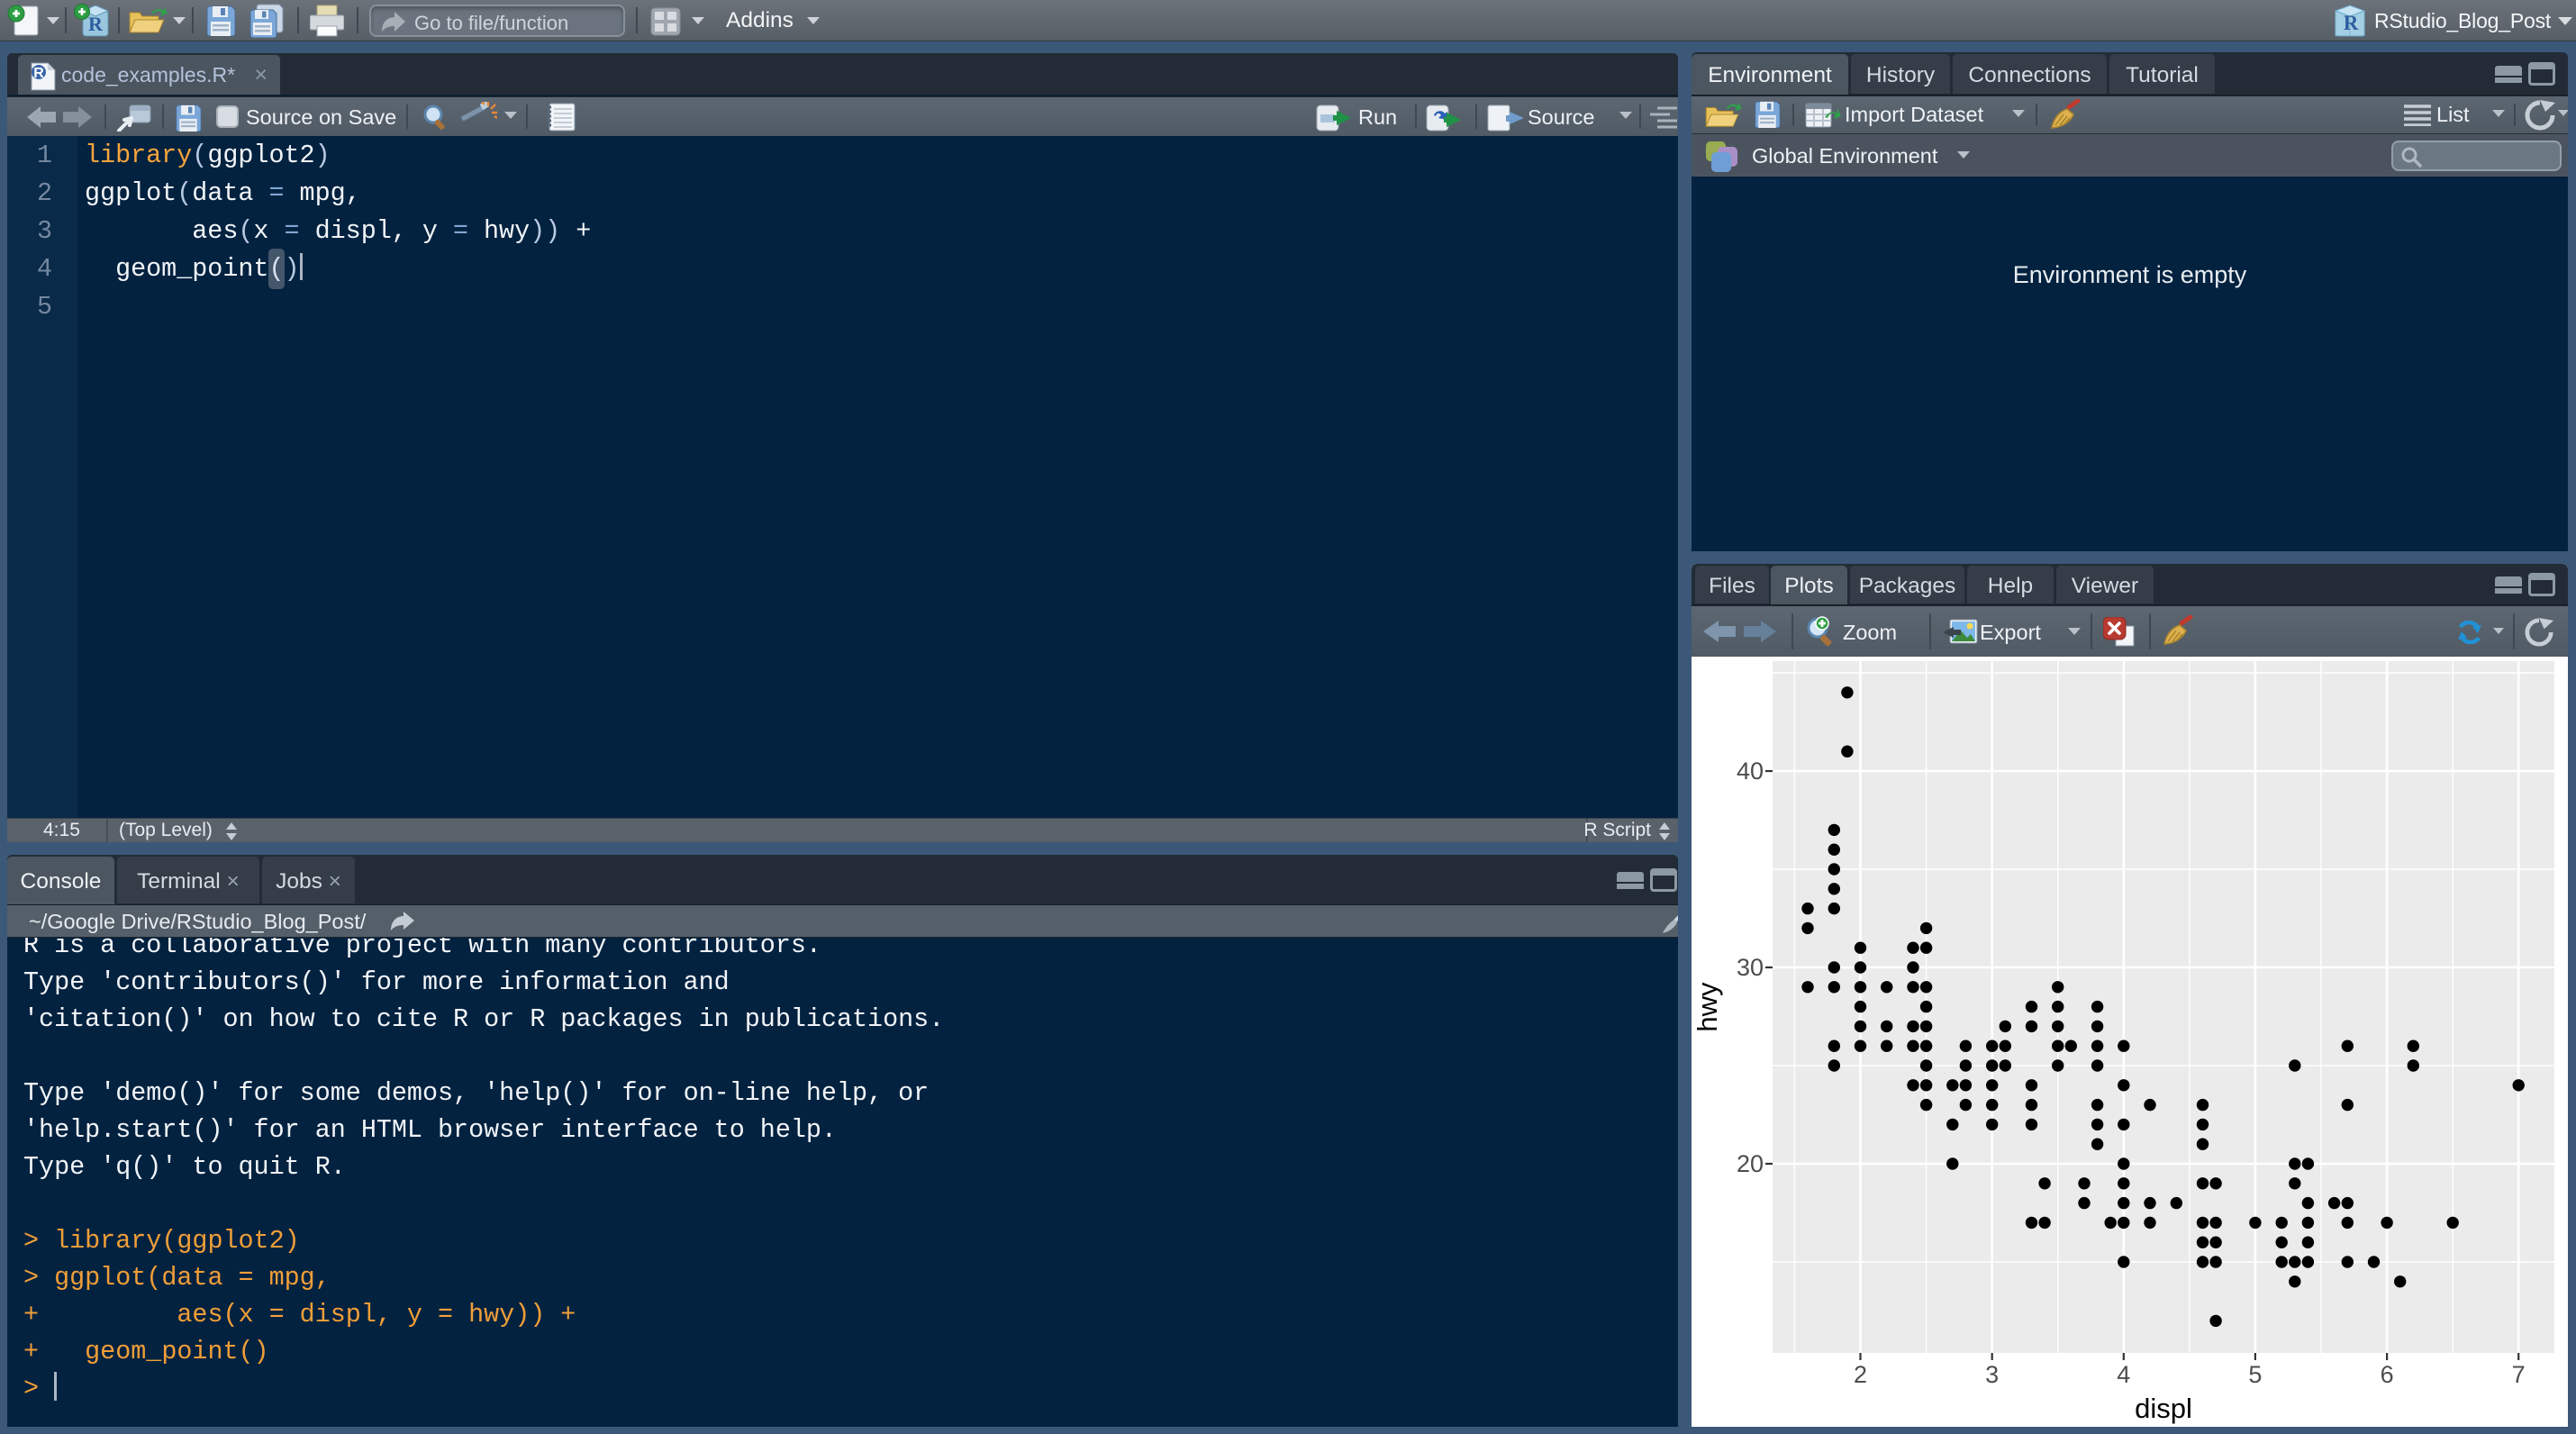  What do you see at coordinates (1992, 1374) in the screenshot?
I see `svg-text: 3` at bounding box center [1992, 1374].